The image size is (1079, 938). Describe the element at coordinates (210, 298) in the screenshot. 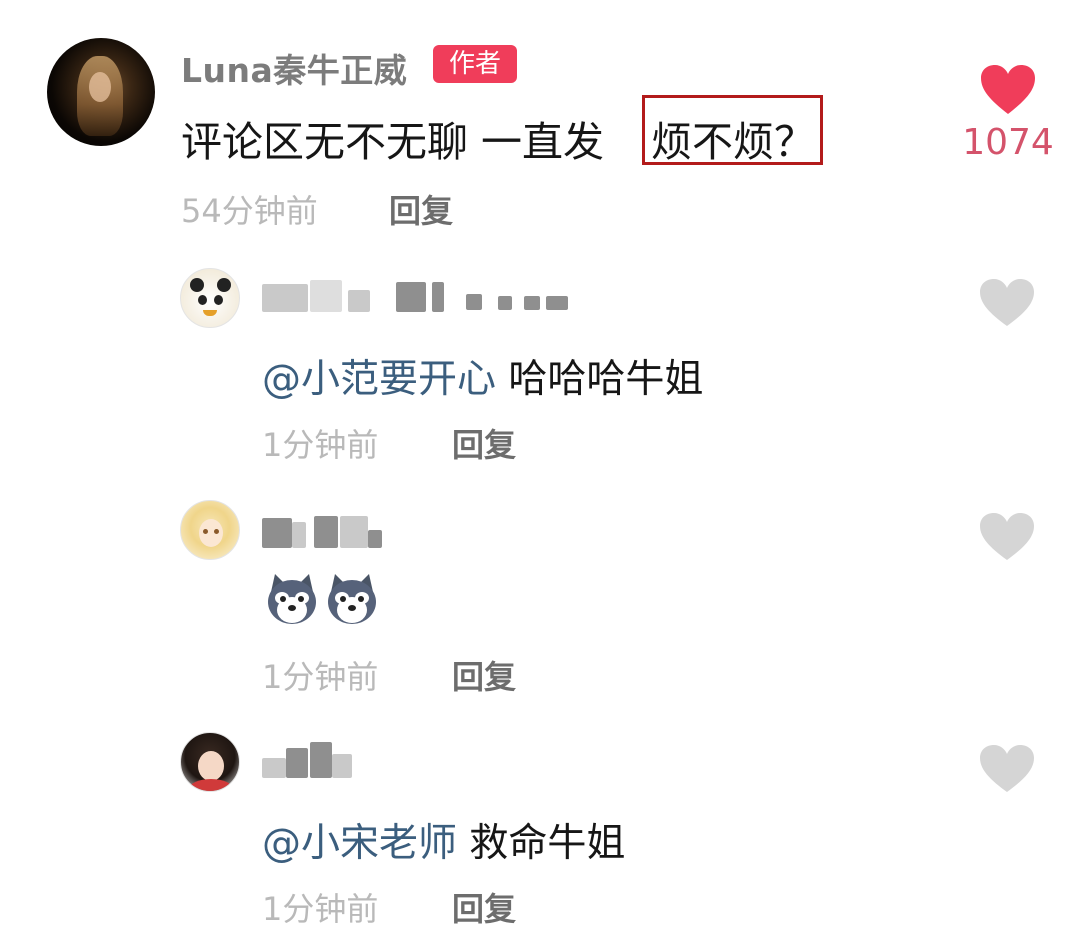

I see `reply1-avatar` at that location.